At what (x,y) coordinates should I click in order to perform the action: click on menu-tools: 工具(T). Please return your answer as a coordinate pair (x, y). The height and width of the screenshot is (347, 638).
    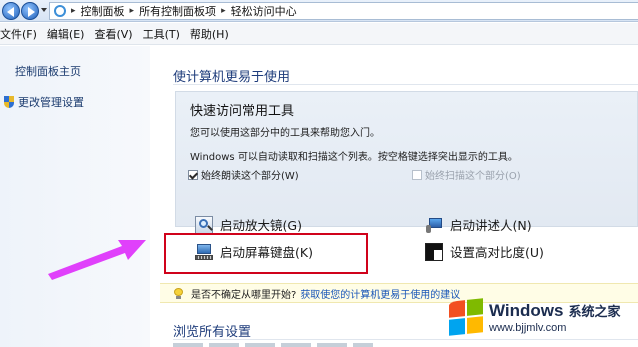
    Looking at the image, I should click on (164, 34).